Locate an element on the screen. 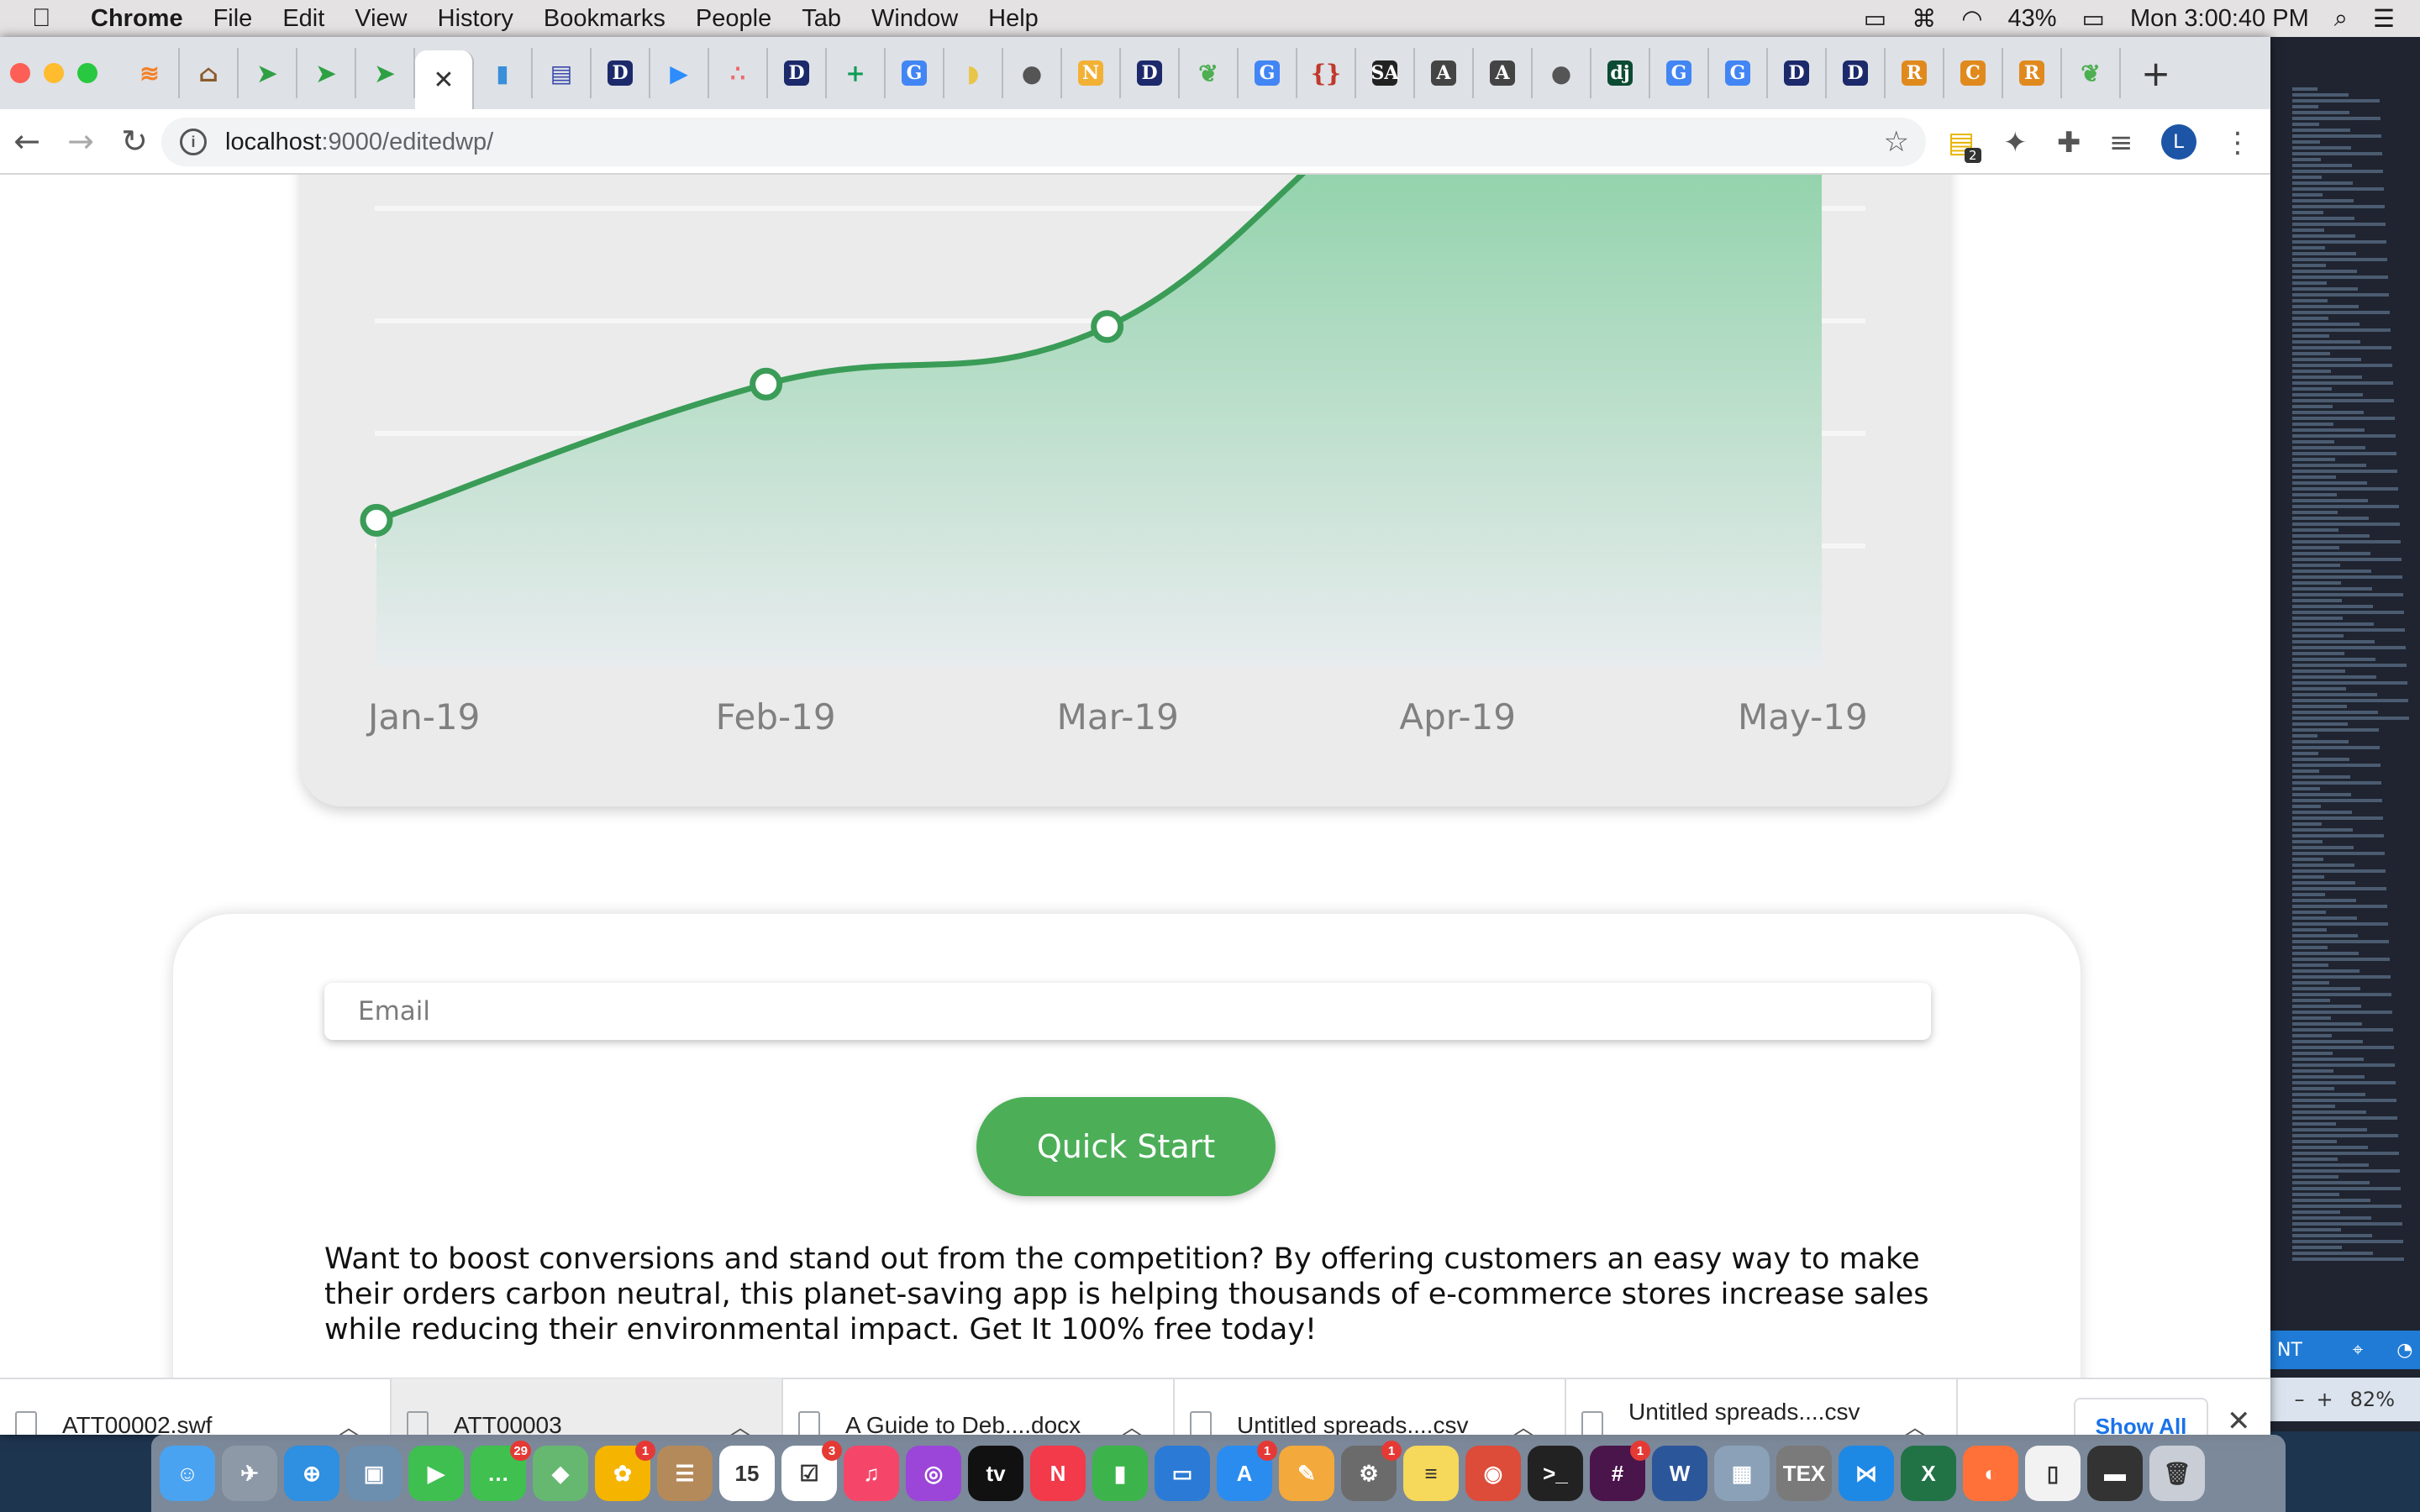  browser-tab: N is located at coordinates (1091, 73).